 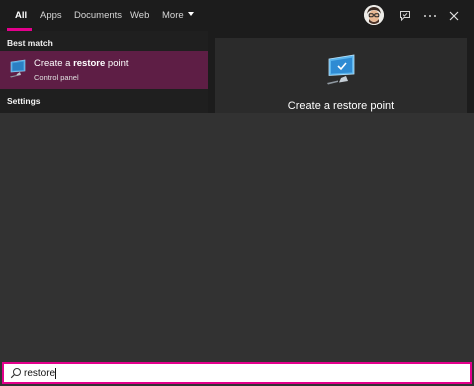 I want to click on user-avatar, so click(x=374, y=15).